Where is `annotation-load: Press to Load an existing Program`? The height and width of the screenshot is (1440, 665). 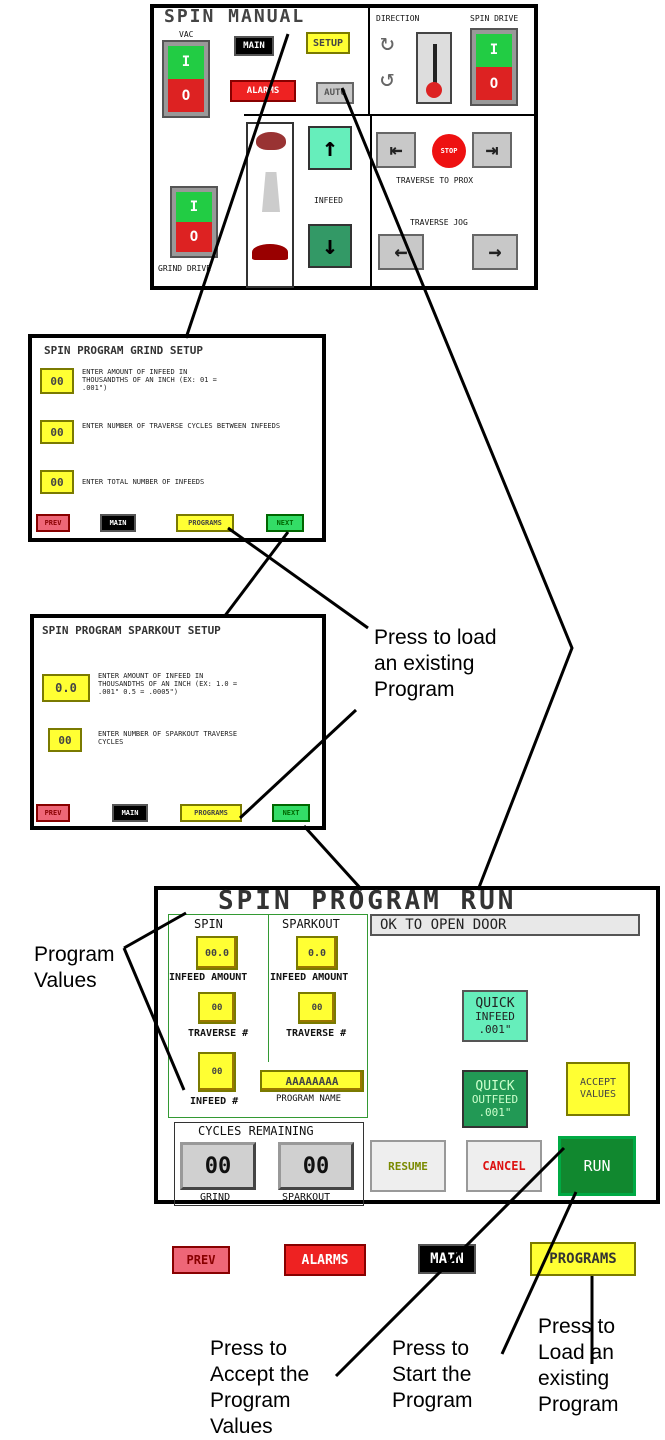
annotation-load: Press to Load an existing Program is located at coordinates (578, 1366).